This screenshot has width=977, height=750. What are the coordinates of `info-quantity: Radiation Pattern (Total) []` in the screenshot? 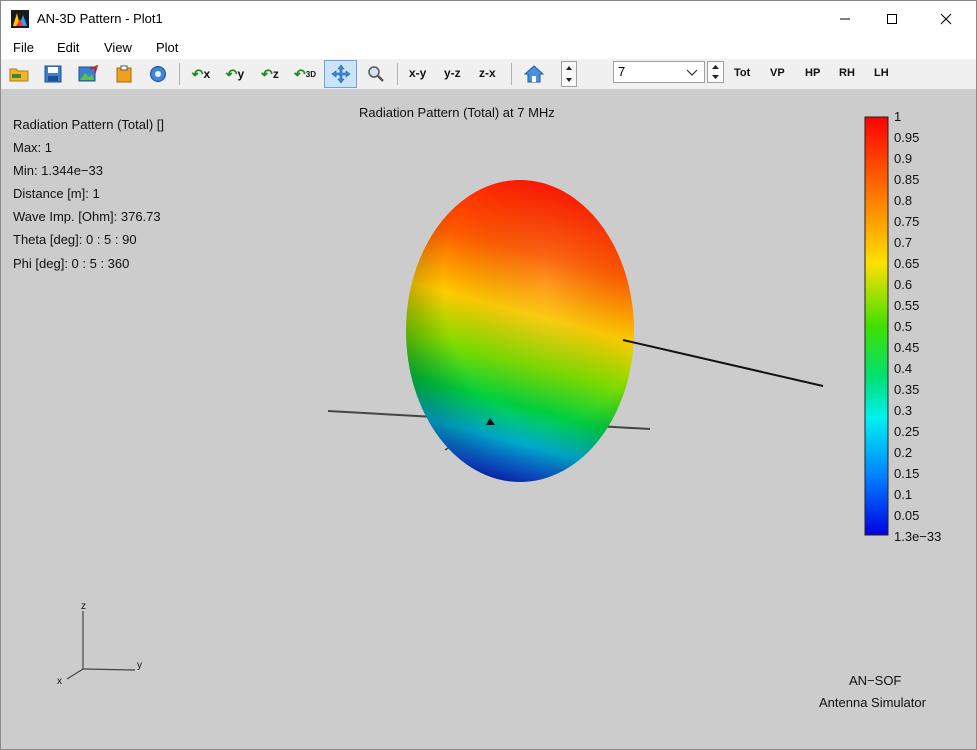 It's located at (89, 124).